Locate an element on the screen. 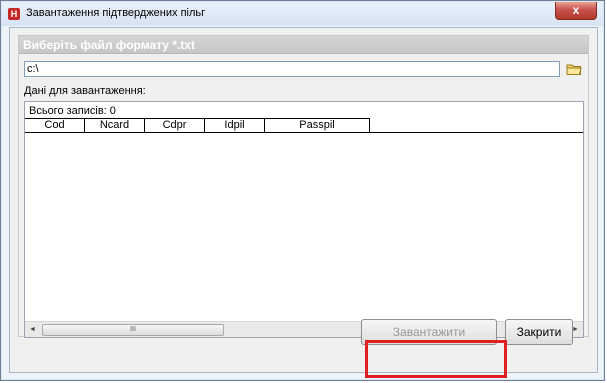 The height and width of the screenshot is (383, 607). file-path-input is located at coordinates (292, 69).